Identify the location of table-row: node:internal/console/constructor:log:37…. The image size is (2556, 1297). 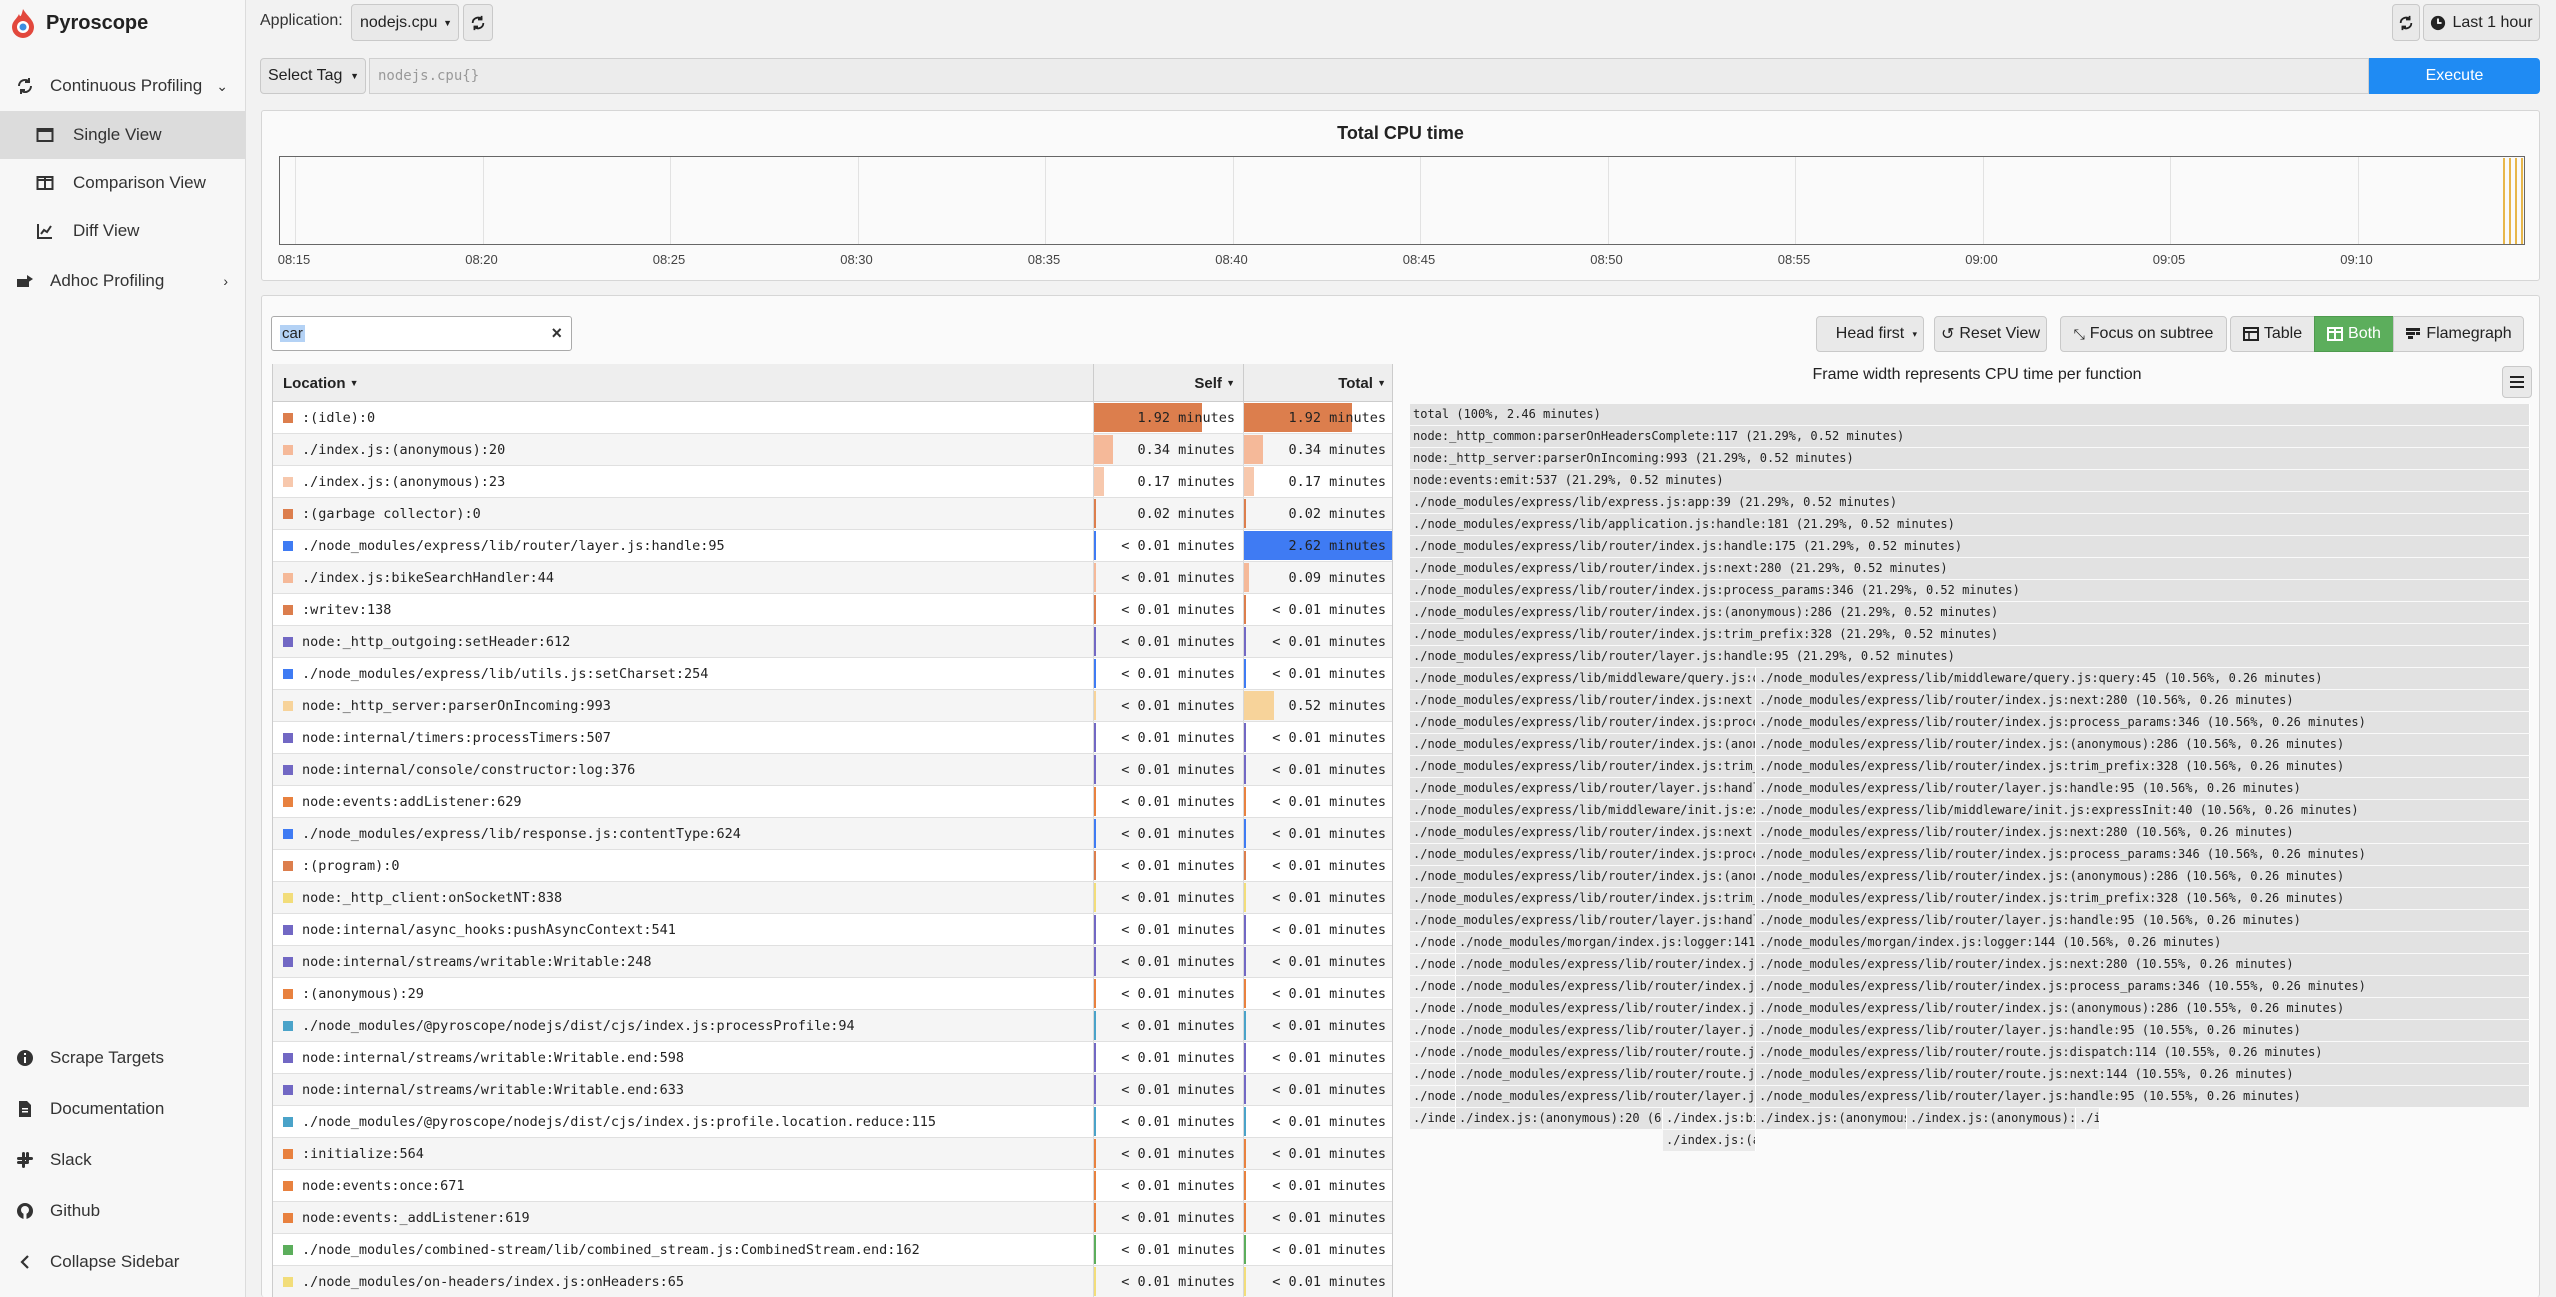
(832, 770).